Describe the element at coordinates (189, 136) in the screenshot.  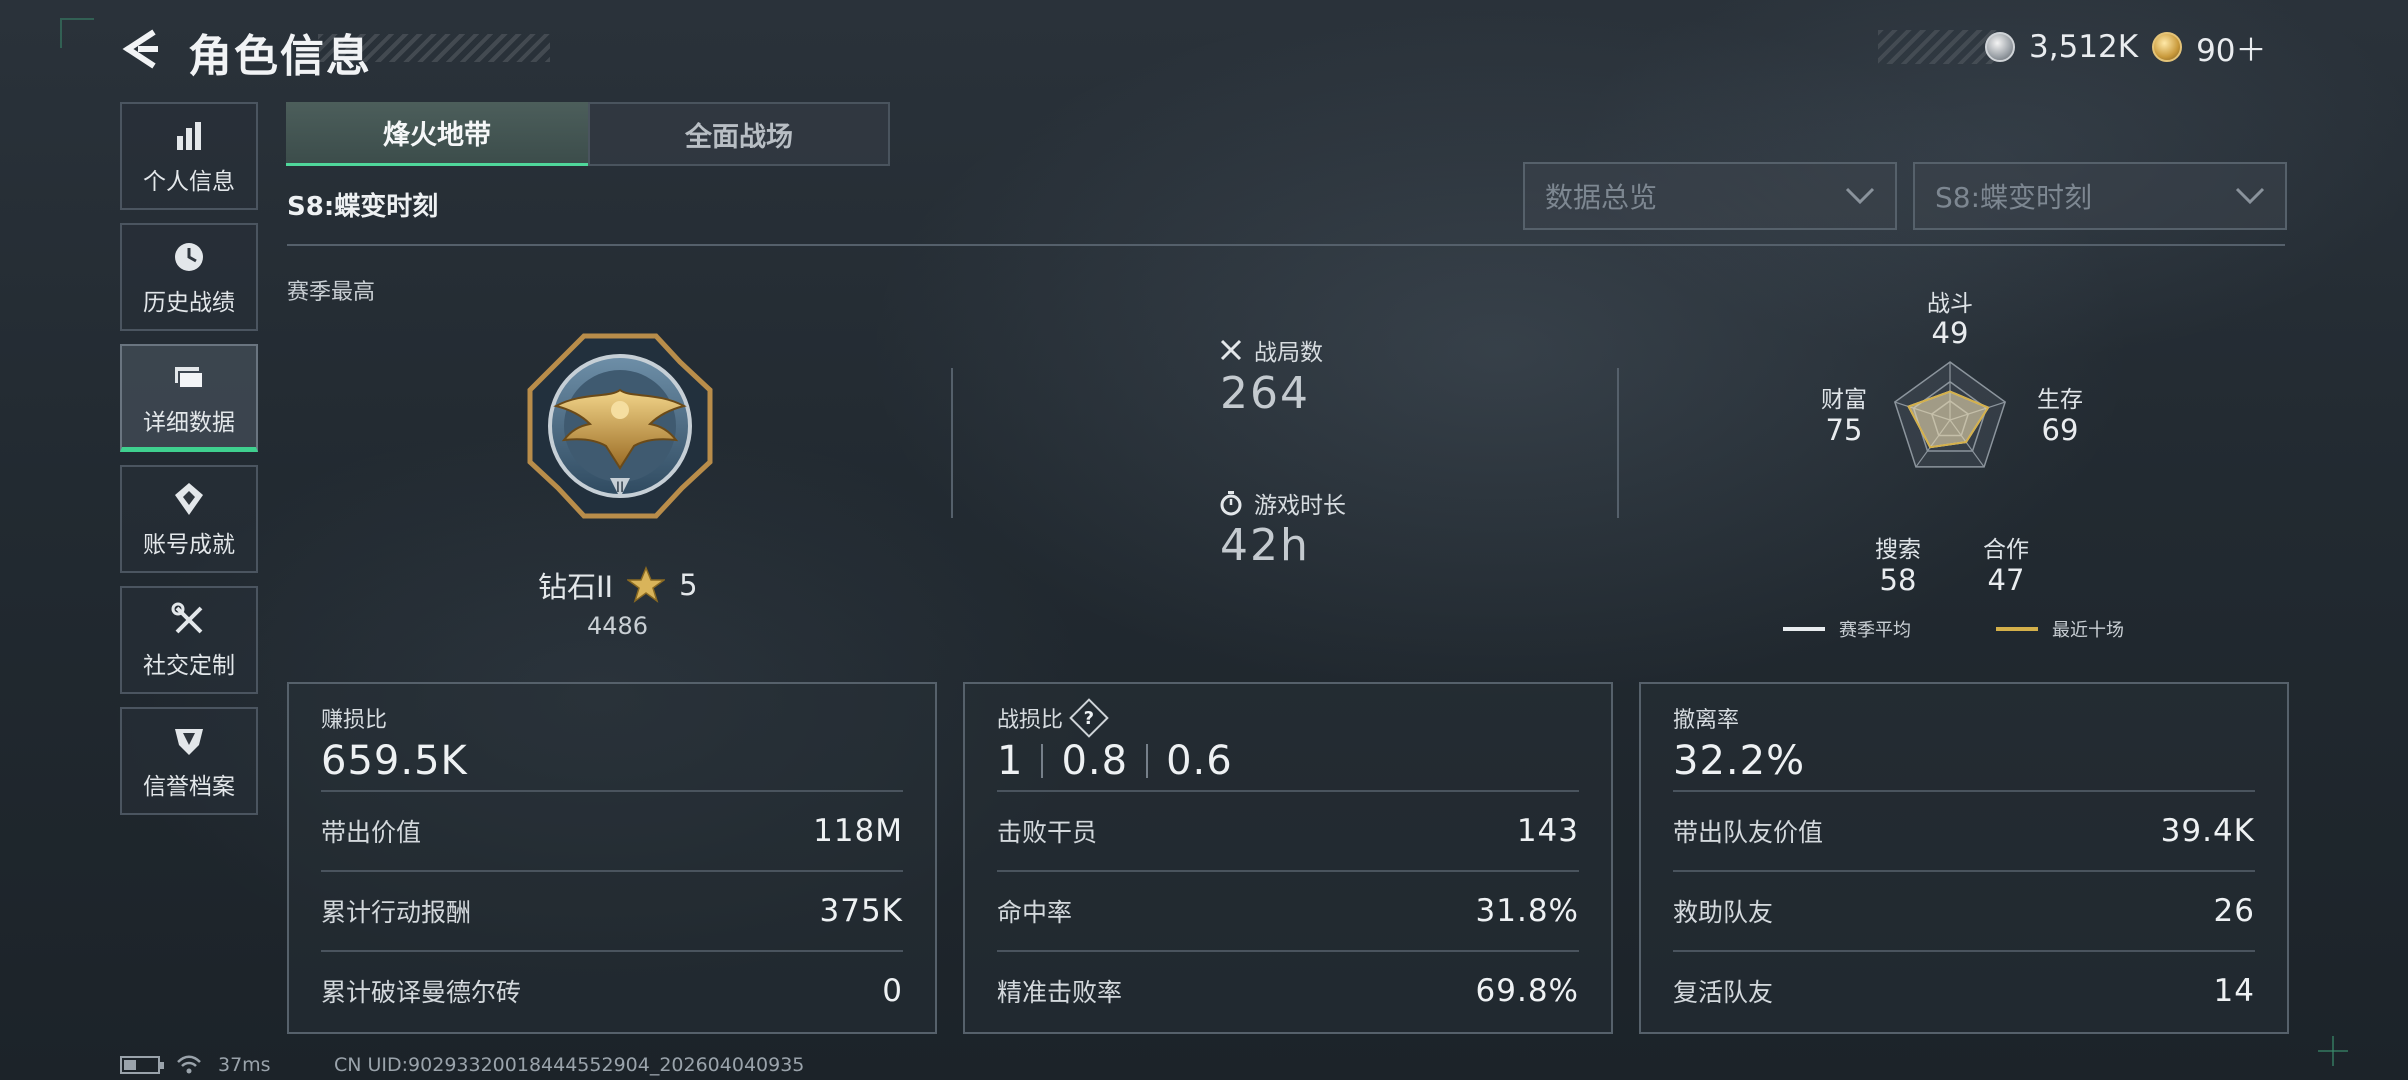
I see `bar-chart-icon` at that location.